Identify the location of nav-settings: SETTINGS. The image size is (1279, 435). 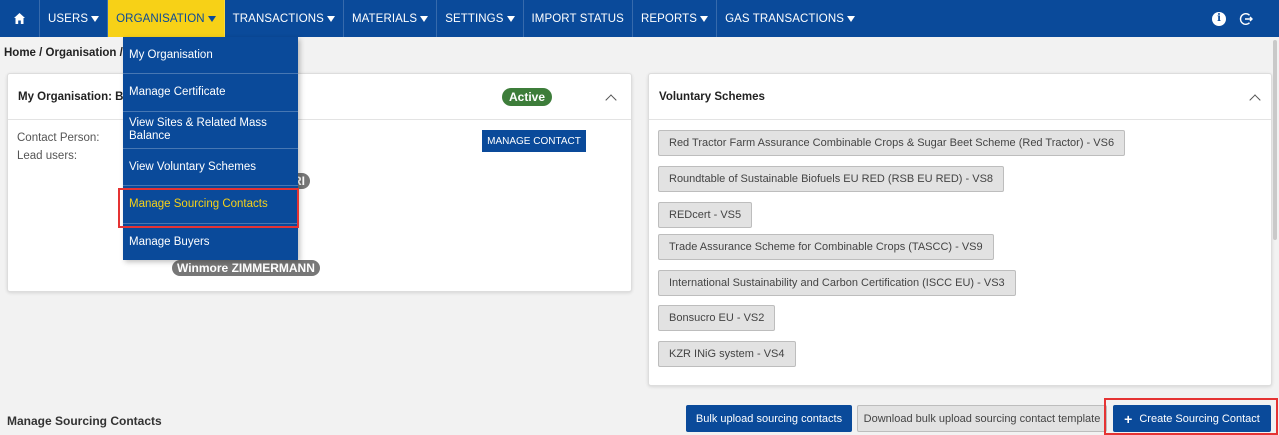
(480, 18).